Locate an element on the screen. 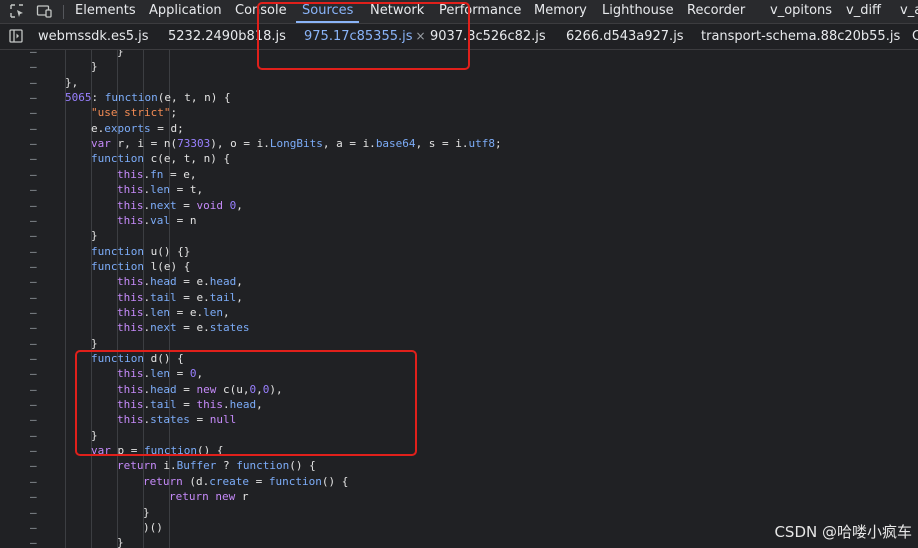 This screenshot has height=548, width=918. toolbar-divider is located at coordinates (63, 12).